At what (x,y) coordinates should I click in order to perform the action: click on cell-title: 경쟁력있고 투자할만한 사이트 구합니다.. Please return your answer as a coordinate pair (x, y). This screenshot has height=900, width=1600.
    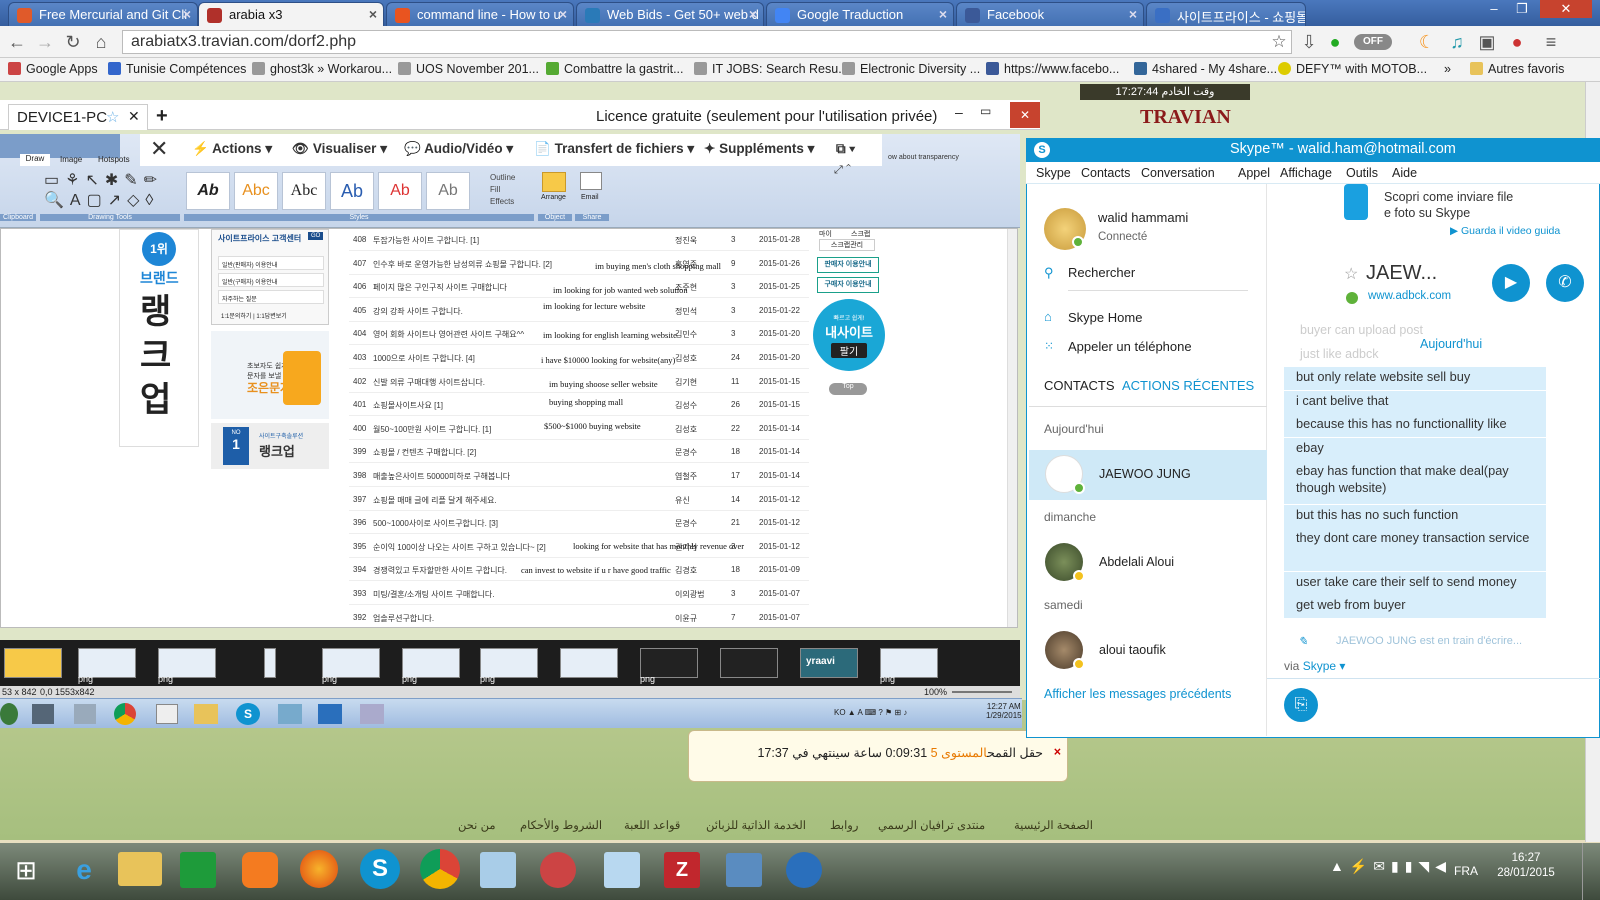
    Looking at the image, I should click on (440, 570).